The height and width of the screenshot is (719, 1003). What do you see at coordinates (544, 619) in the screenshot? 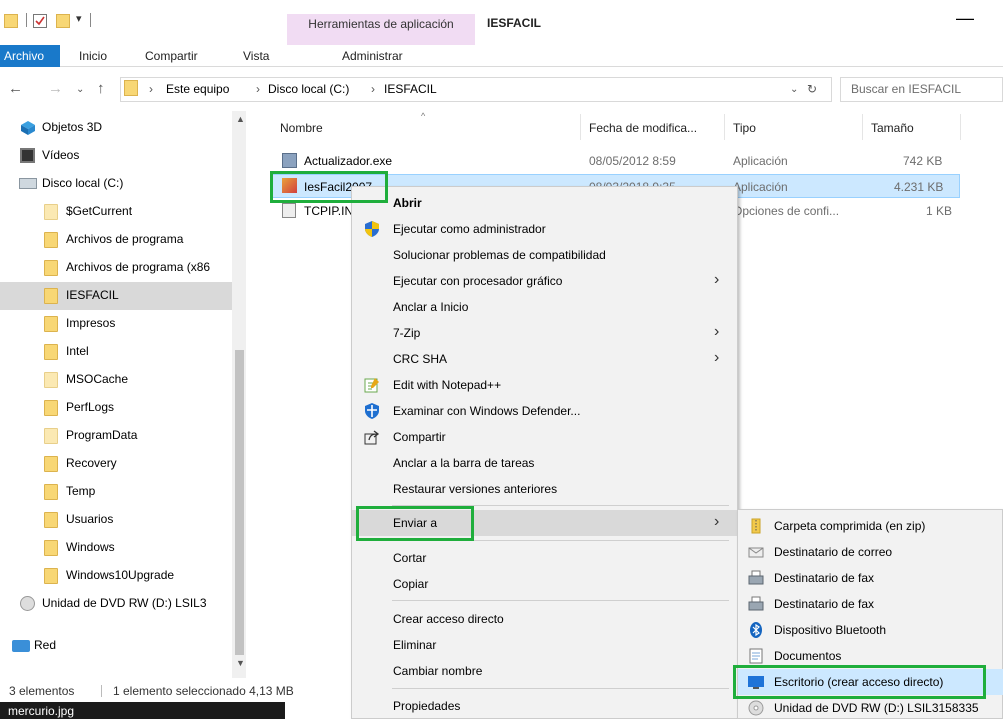
I see `menu-item-crear-acceso-directo: Crear acceso directo` at bounding box center [544, 619].